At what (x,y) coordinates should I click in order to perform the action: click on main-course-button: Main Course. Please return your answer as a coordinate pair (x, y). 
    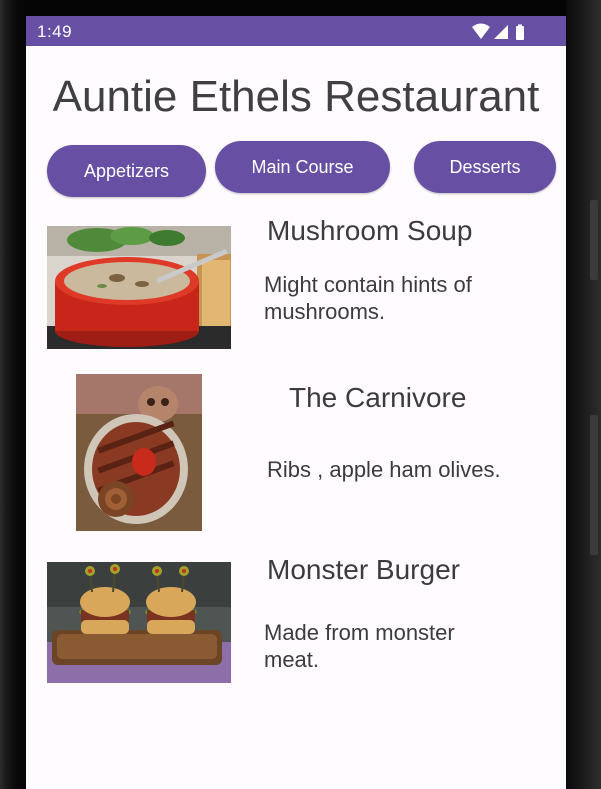
    Looking at the image, I should click on (302, 167).